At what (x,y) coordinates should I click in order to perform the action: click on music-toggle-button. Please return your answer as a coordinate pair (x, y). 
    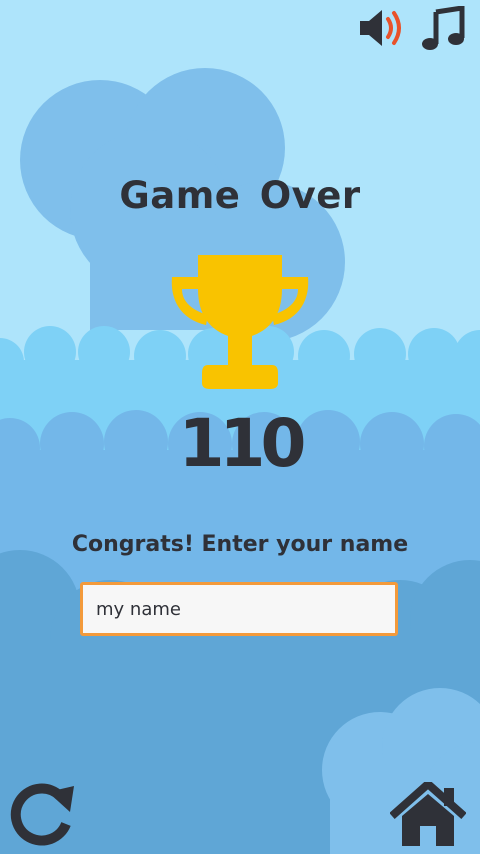
    Looking at the image, I should click on (444, 28).